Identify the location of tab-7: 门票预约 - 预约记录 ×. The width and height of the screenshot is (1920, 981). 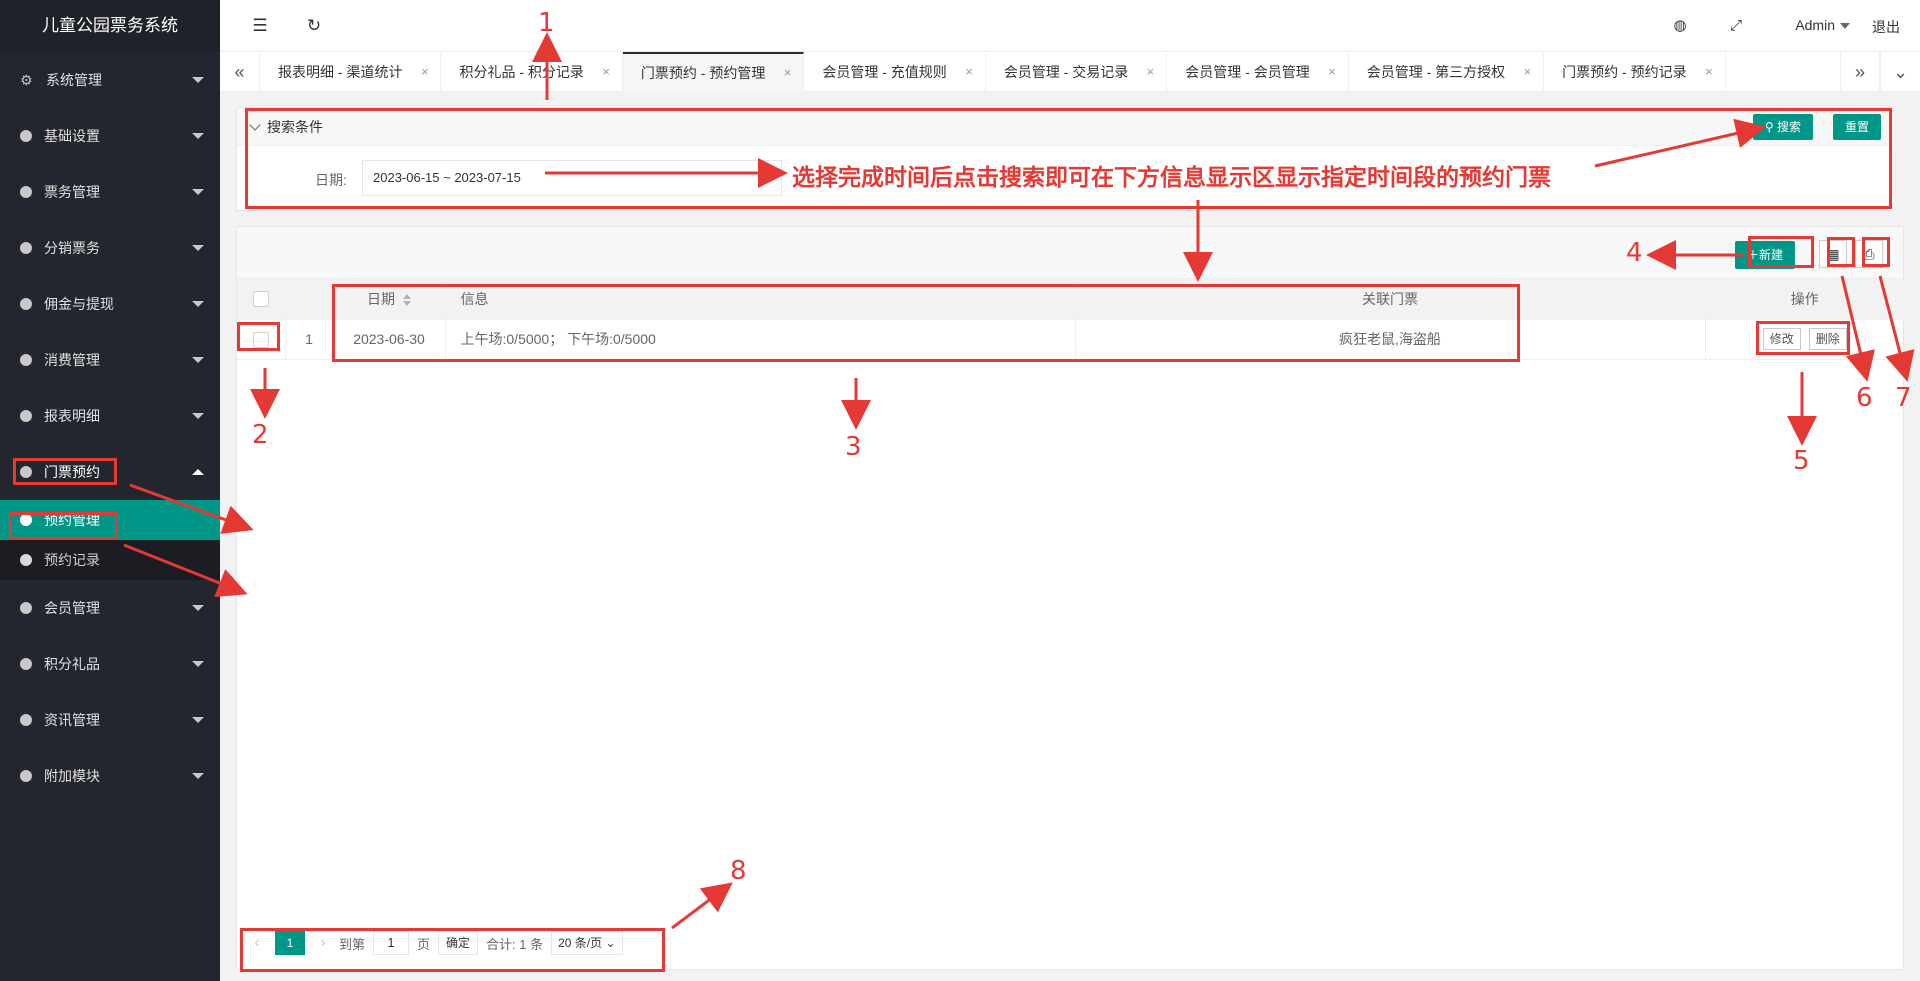
(1635, 72).